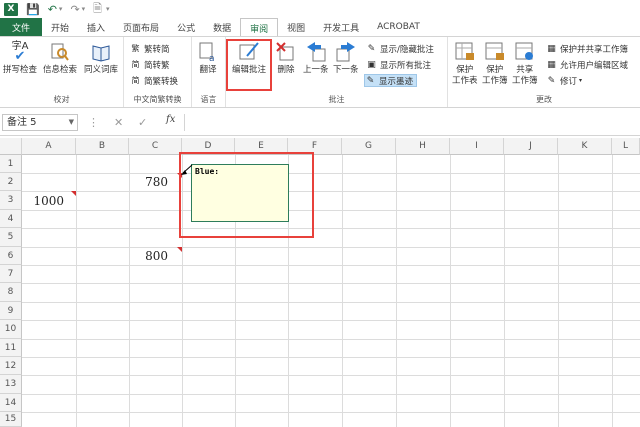 This screenshot has height=427, width=640. Describe the element at coordinates (531, 146) in the screenshot. I see `column-header-j: J` at that location.